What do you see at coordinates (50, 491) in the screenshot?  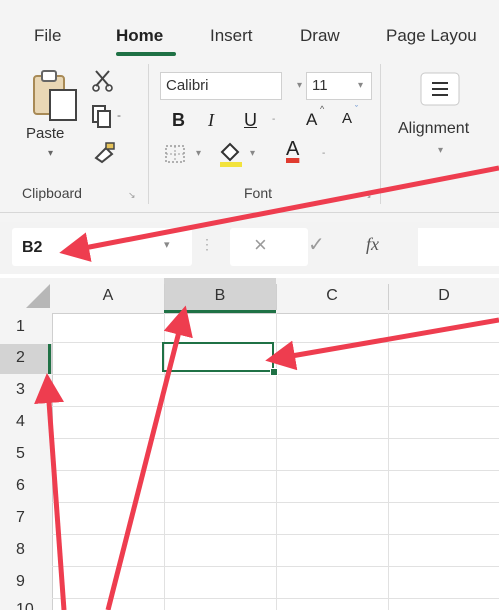 I see `arrow-to-row-header` at bounding box center [50, 491].